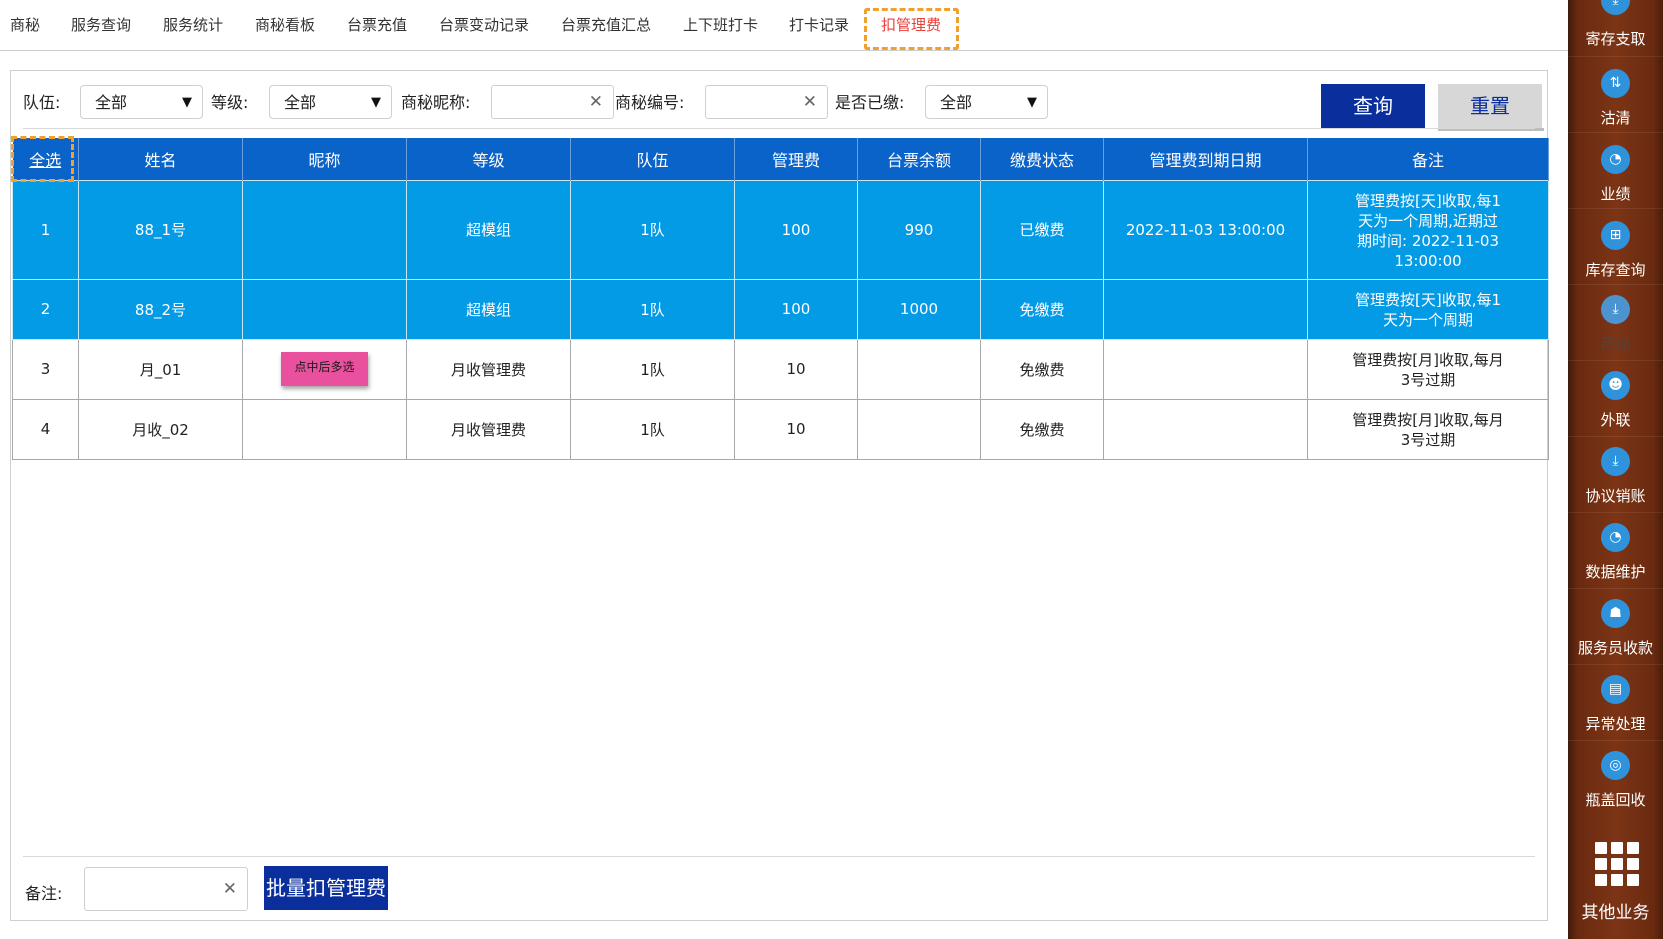 This screenshot has width=1663, height=939. I want to click on select-all-link: 全选, so click(45, 160).